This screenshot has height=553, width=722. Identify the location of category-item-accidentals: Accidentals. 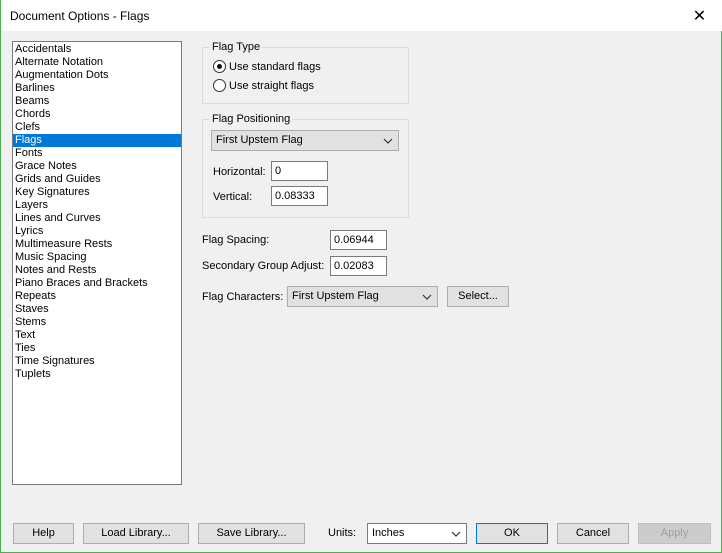
(97, 49).